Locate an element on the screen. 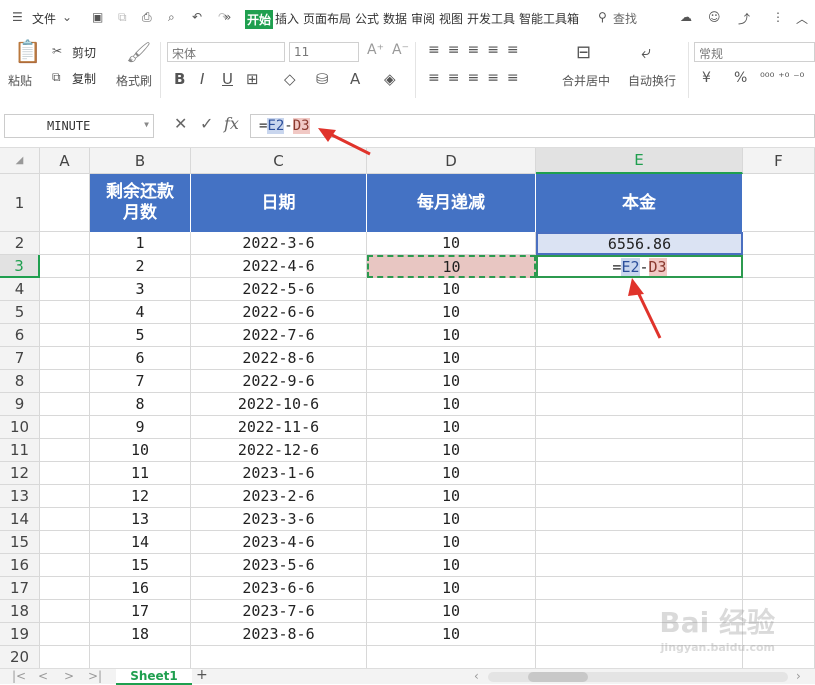 The width and height of the screenshot is (815, 685). currency-button: ¥ is located at coordinates (706, 78).